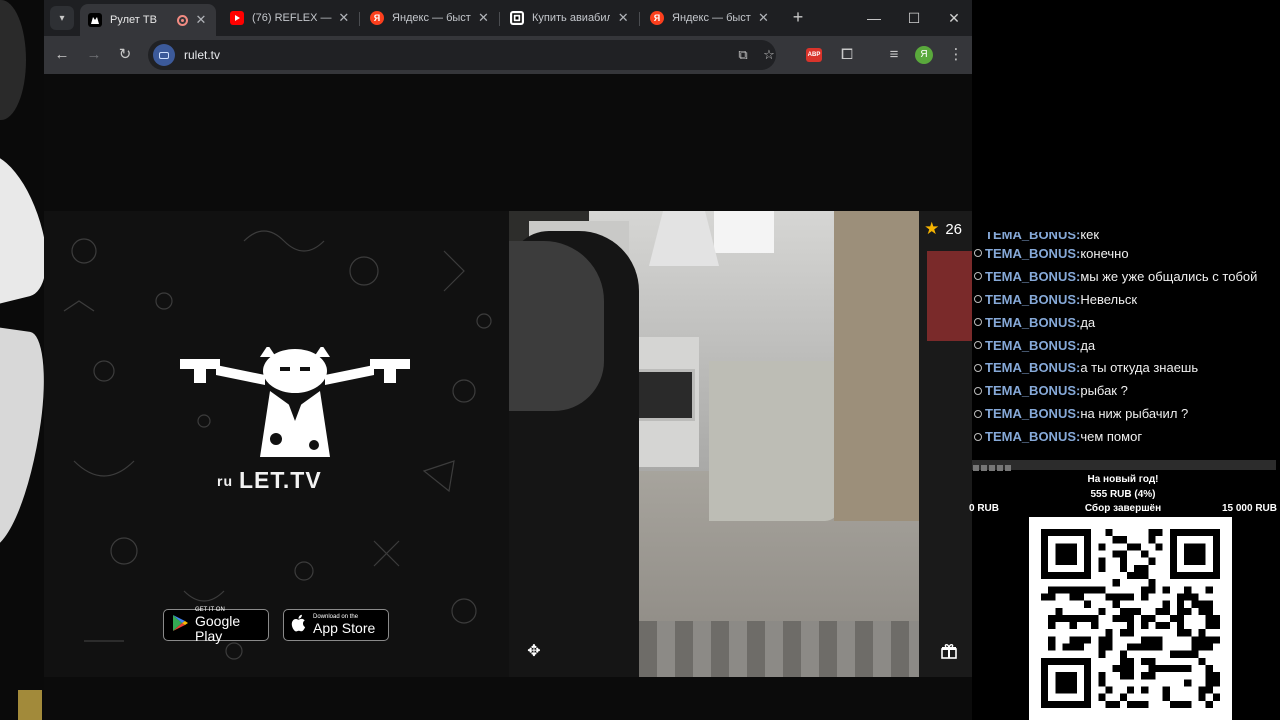 Image resolution: width=1280 pixels, height=720 pixels. I want to click on qr-code-icon, so click(1130, 618).